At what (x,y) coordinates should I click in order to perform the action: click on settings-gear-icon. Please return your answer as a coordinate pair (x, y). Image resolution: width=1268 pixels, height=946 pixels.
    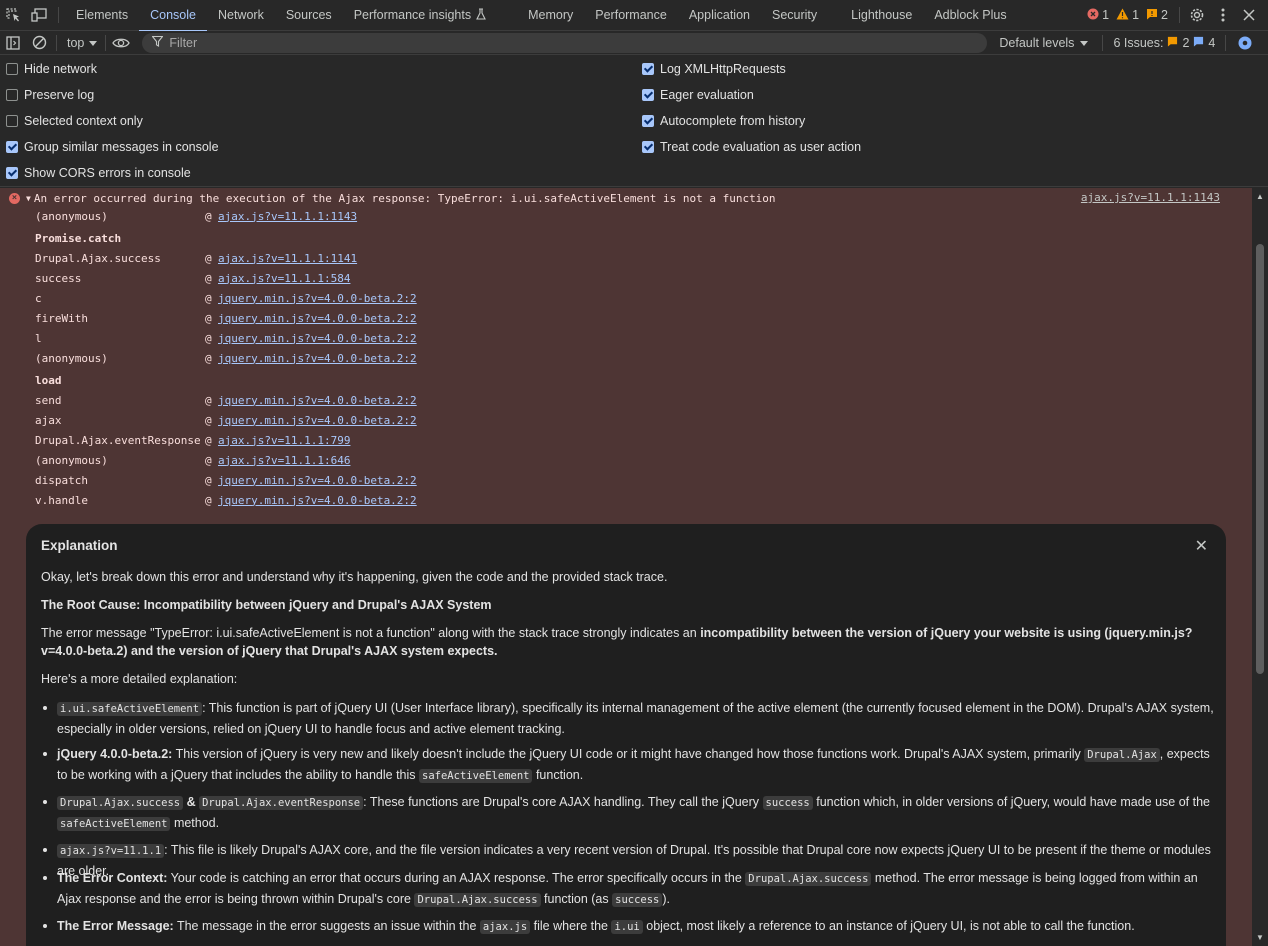
    Looking at the image, I should click on (1197, 15).